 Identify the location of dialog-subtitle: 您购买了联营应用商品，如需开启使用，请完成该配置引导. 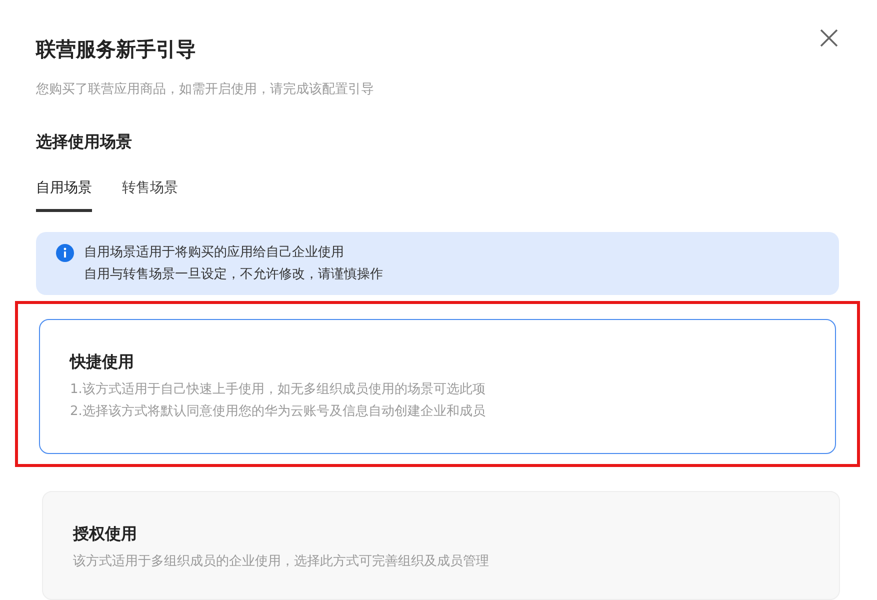
(205, 89).